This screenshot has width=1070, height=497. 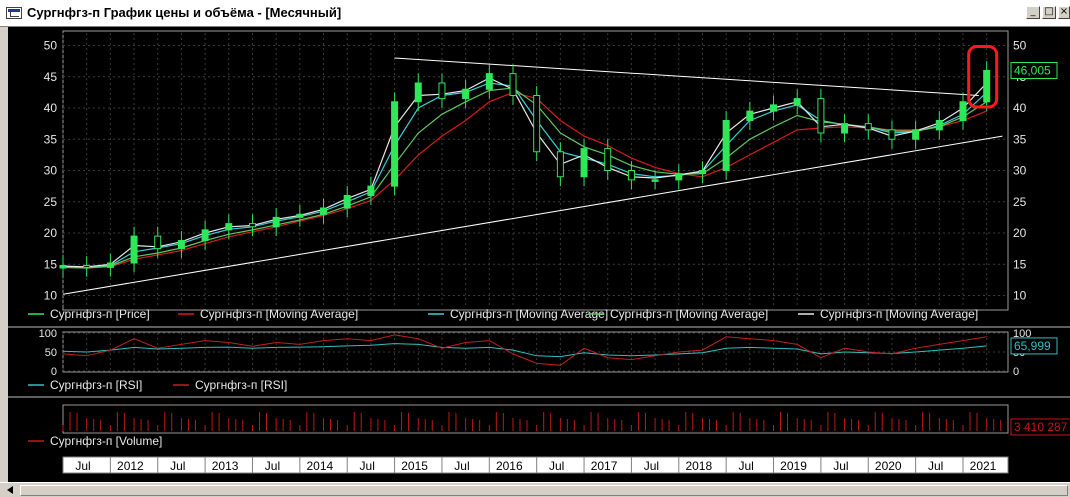 What do you see at coordinates (1032, 346) in the screenshot?
I see `last-rsi-value: 65,999` at bounding box center [1032, 346].